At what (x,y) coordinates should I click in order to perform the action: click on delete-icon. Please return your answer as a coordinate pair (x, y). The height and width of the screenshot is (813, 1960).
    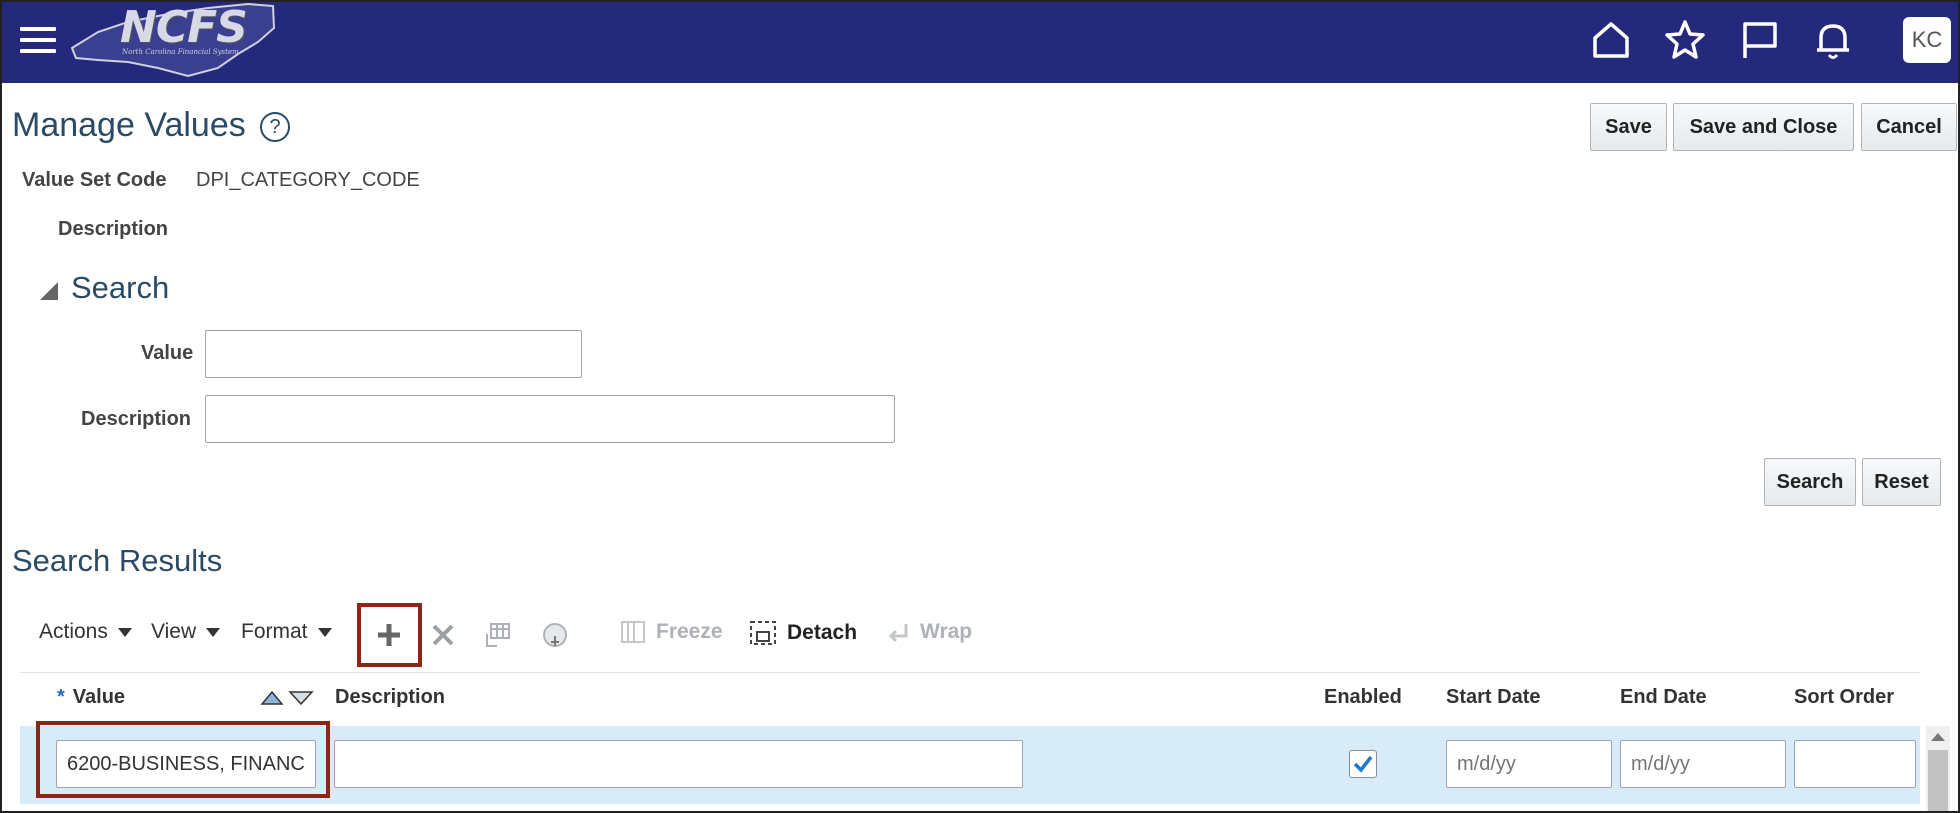
    Looking at the image, I should click on (443, 635).